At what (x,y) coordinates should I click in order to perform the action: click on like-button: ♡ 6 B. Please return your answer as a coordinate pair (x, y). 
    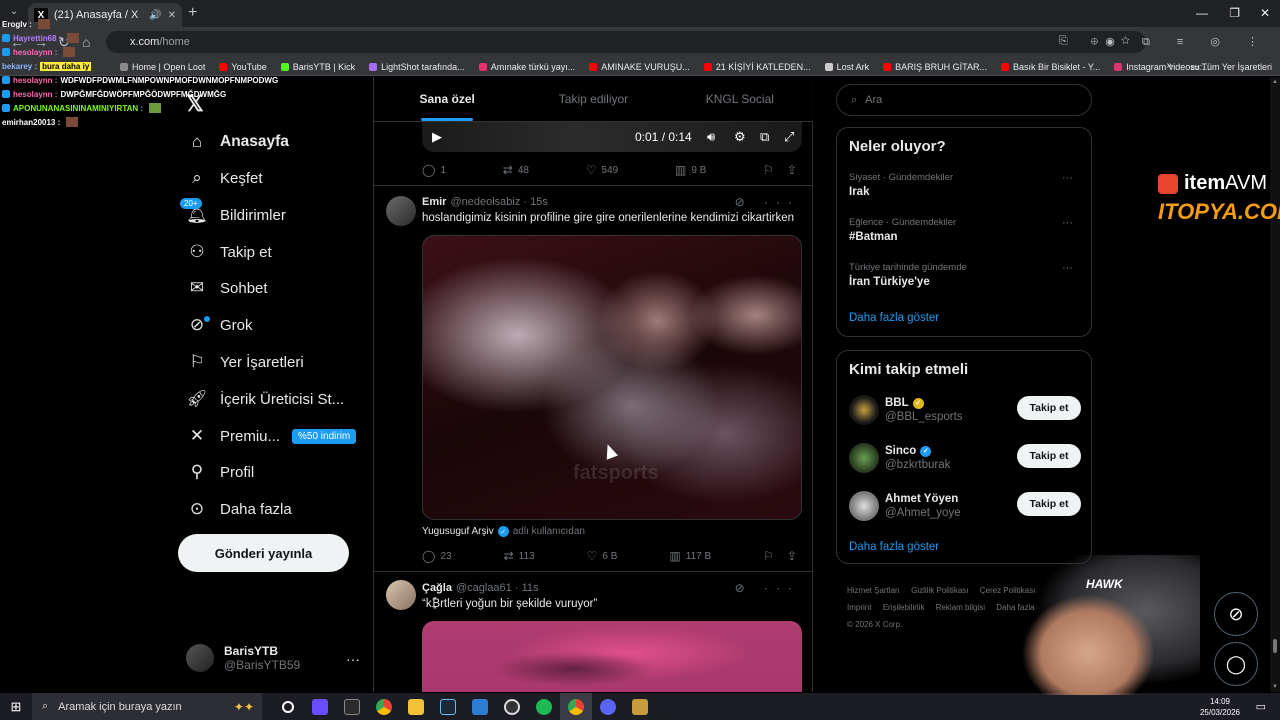
    Looking at the image, I should click on (602, 556).